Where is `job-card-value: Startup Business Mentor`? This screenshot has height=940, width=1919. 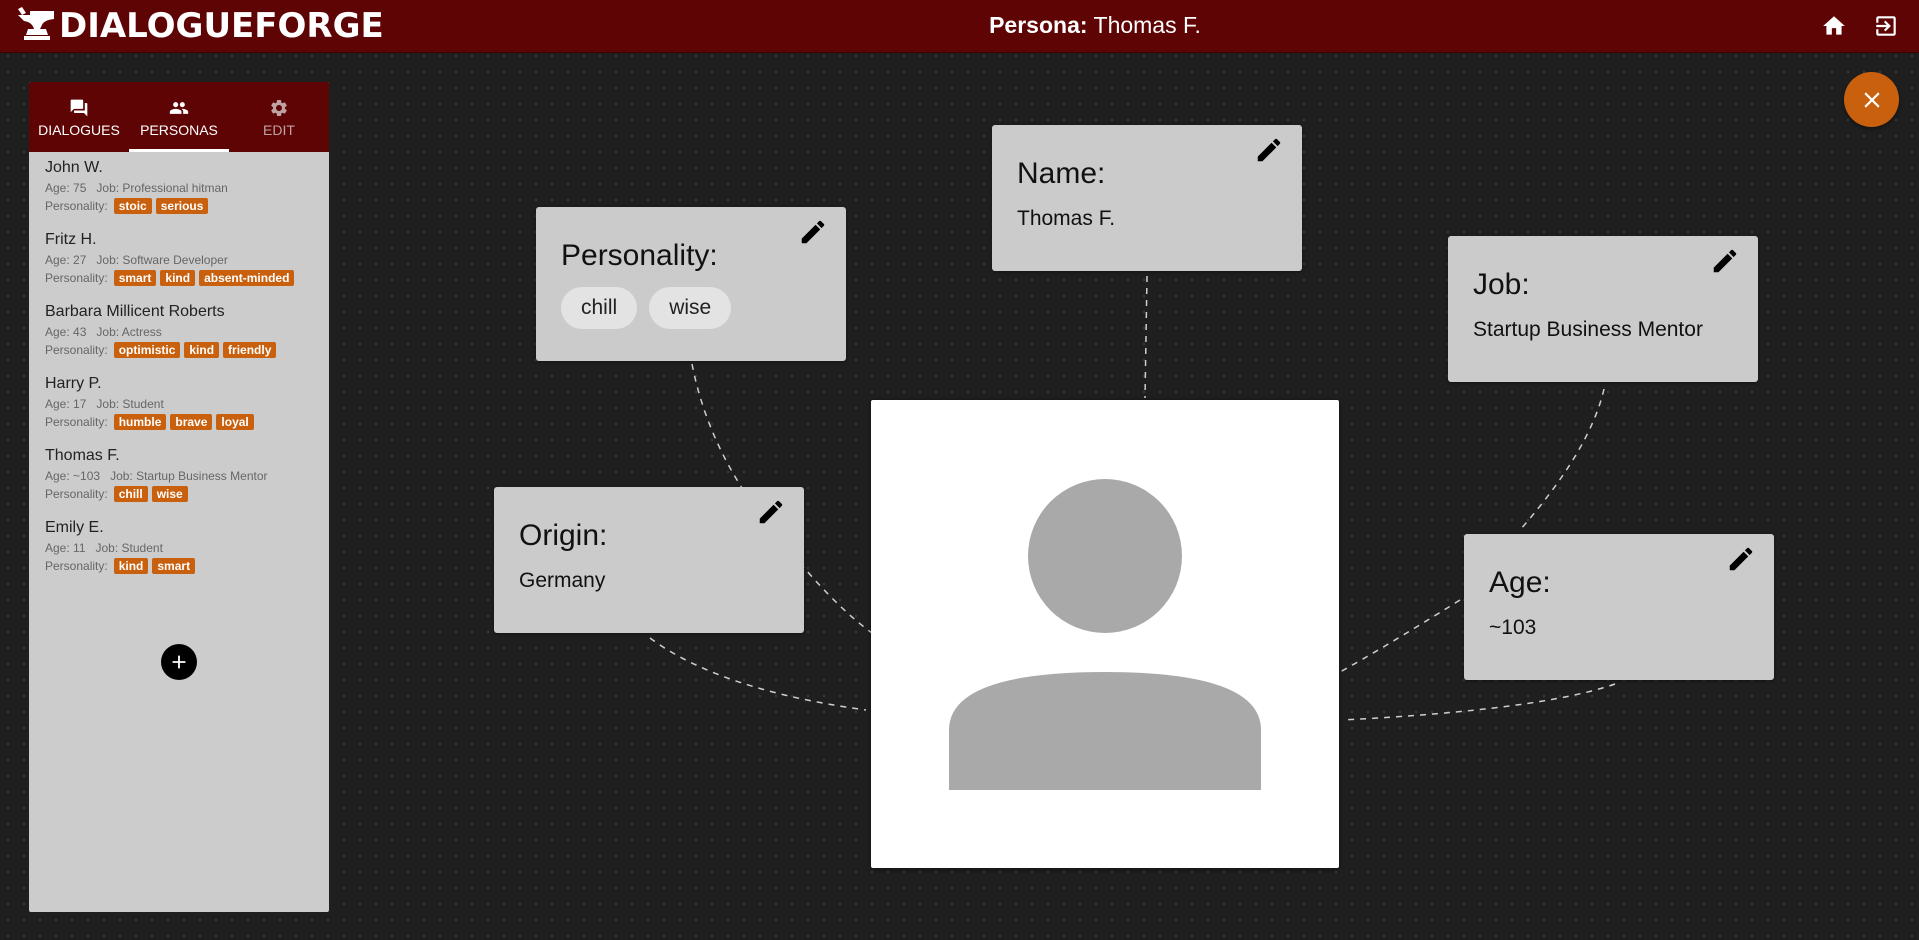 job-card-value: Startup Business Mentor is located at coordinates (1588, 329).